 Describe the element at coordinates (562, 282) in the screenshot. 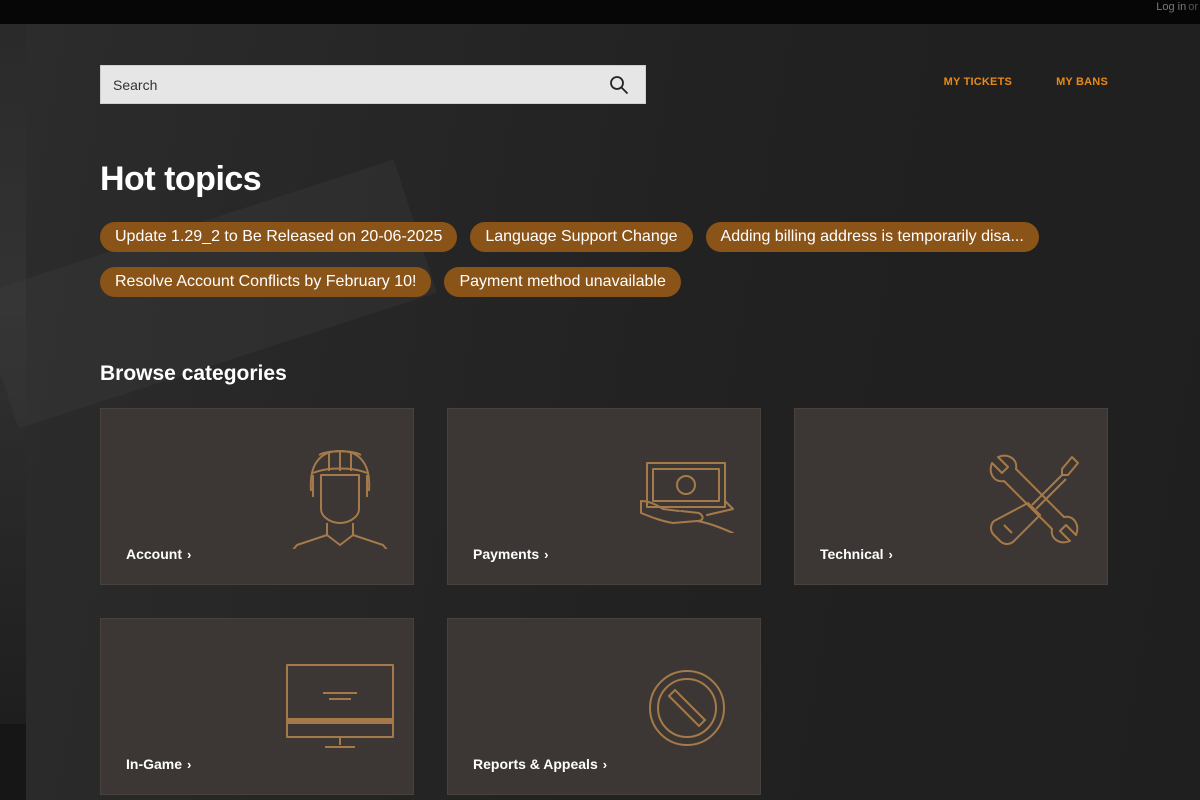

I see `hot-topic-pill: Payment method unavailable` at that location.